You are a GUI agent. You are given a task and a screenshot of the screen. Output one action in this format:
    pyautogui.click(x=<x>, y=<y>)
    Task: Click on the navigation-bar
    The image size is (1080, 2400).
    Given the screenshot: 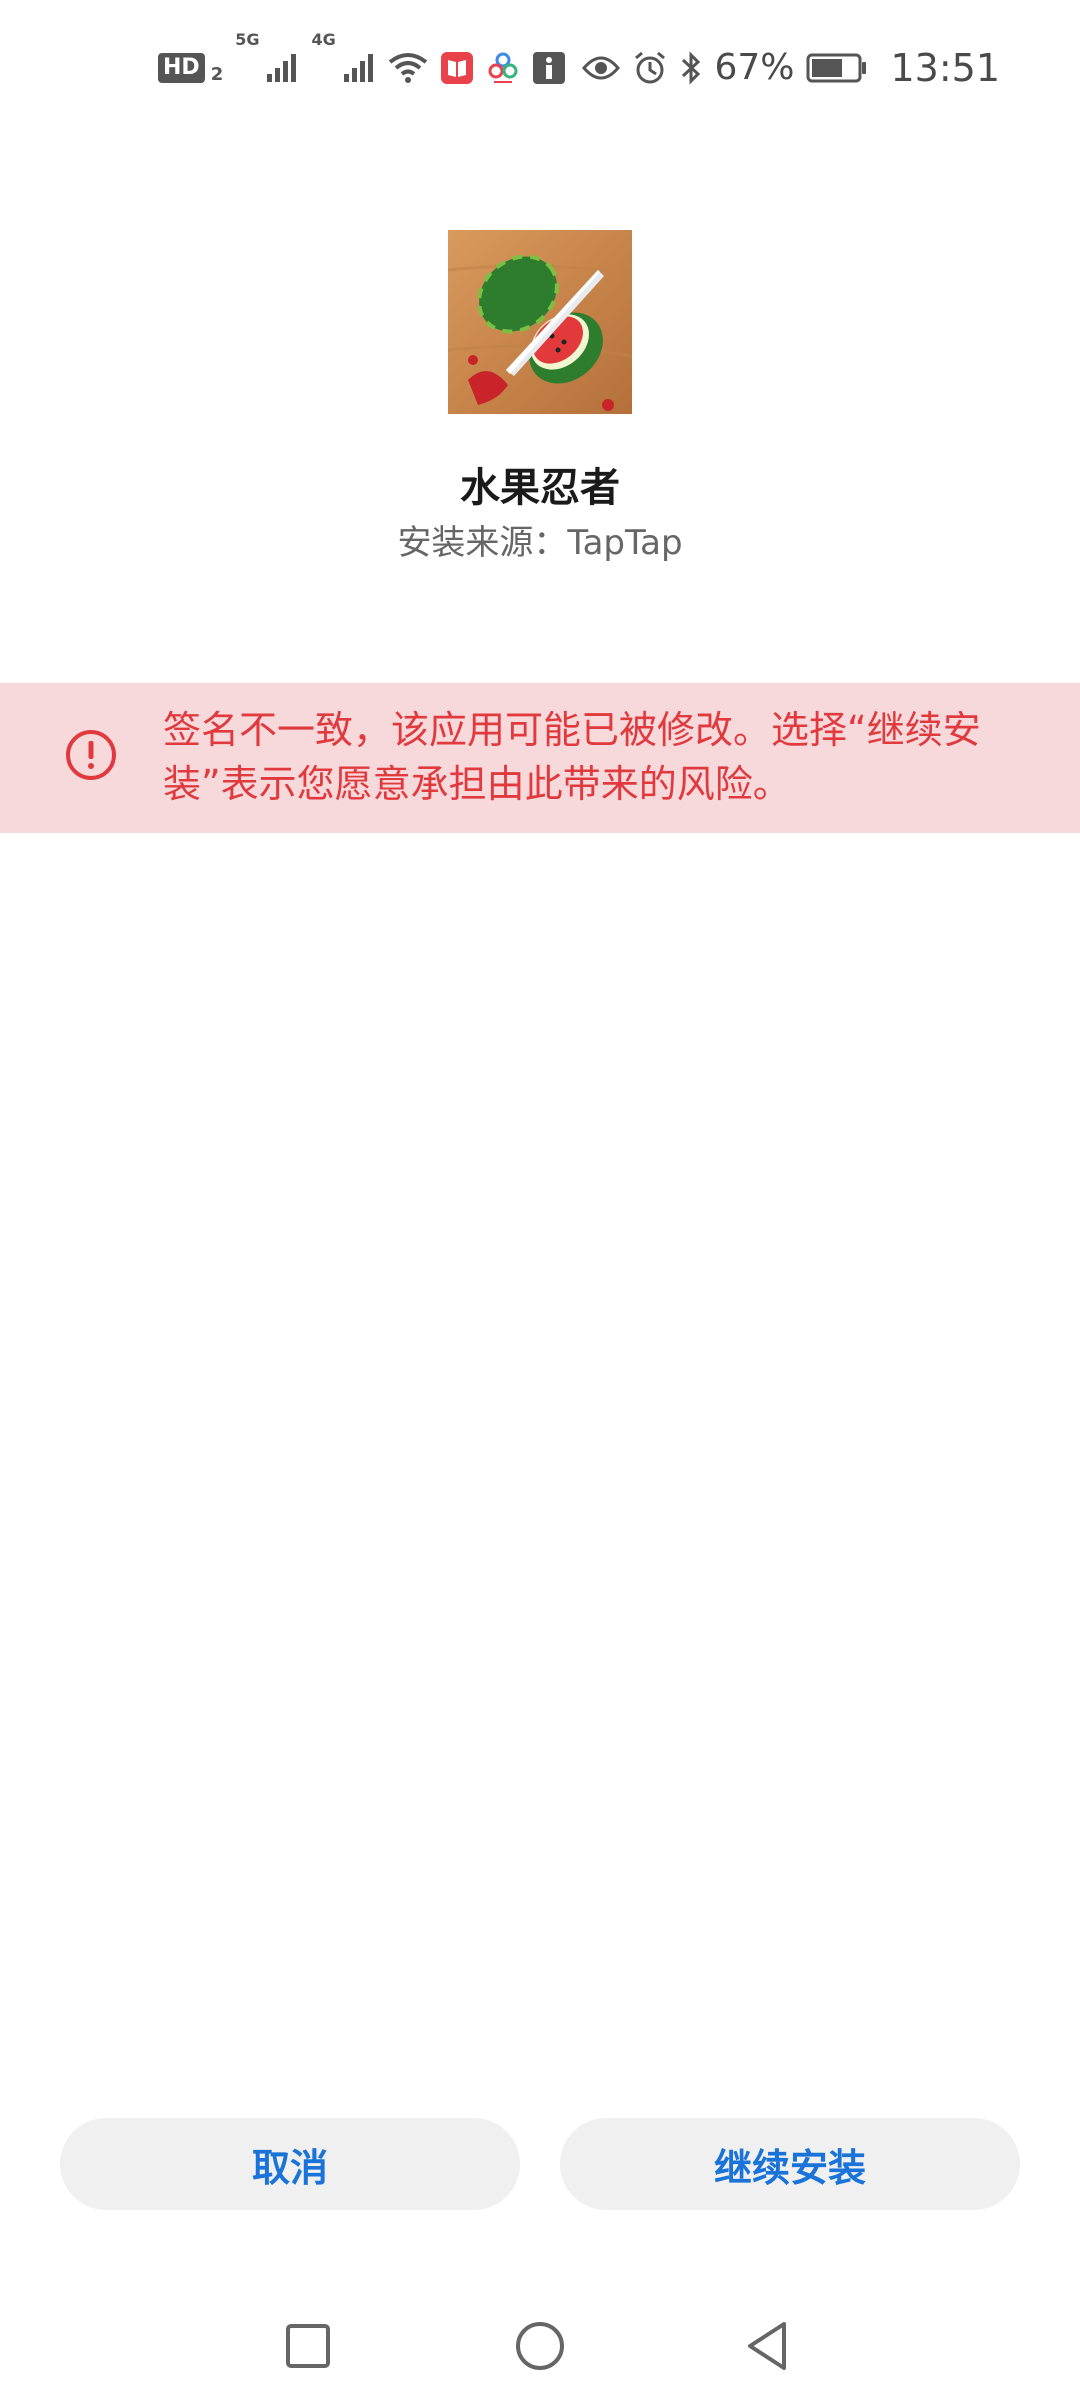 What is the action you would take?
    pyautogui.click(x=540, y=2340)
    